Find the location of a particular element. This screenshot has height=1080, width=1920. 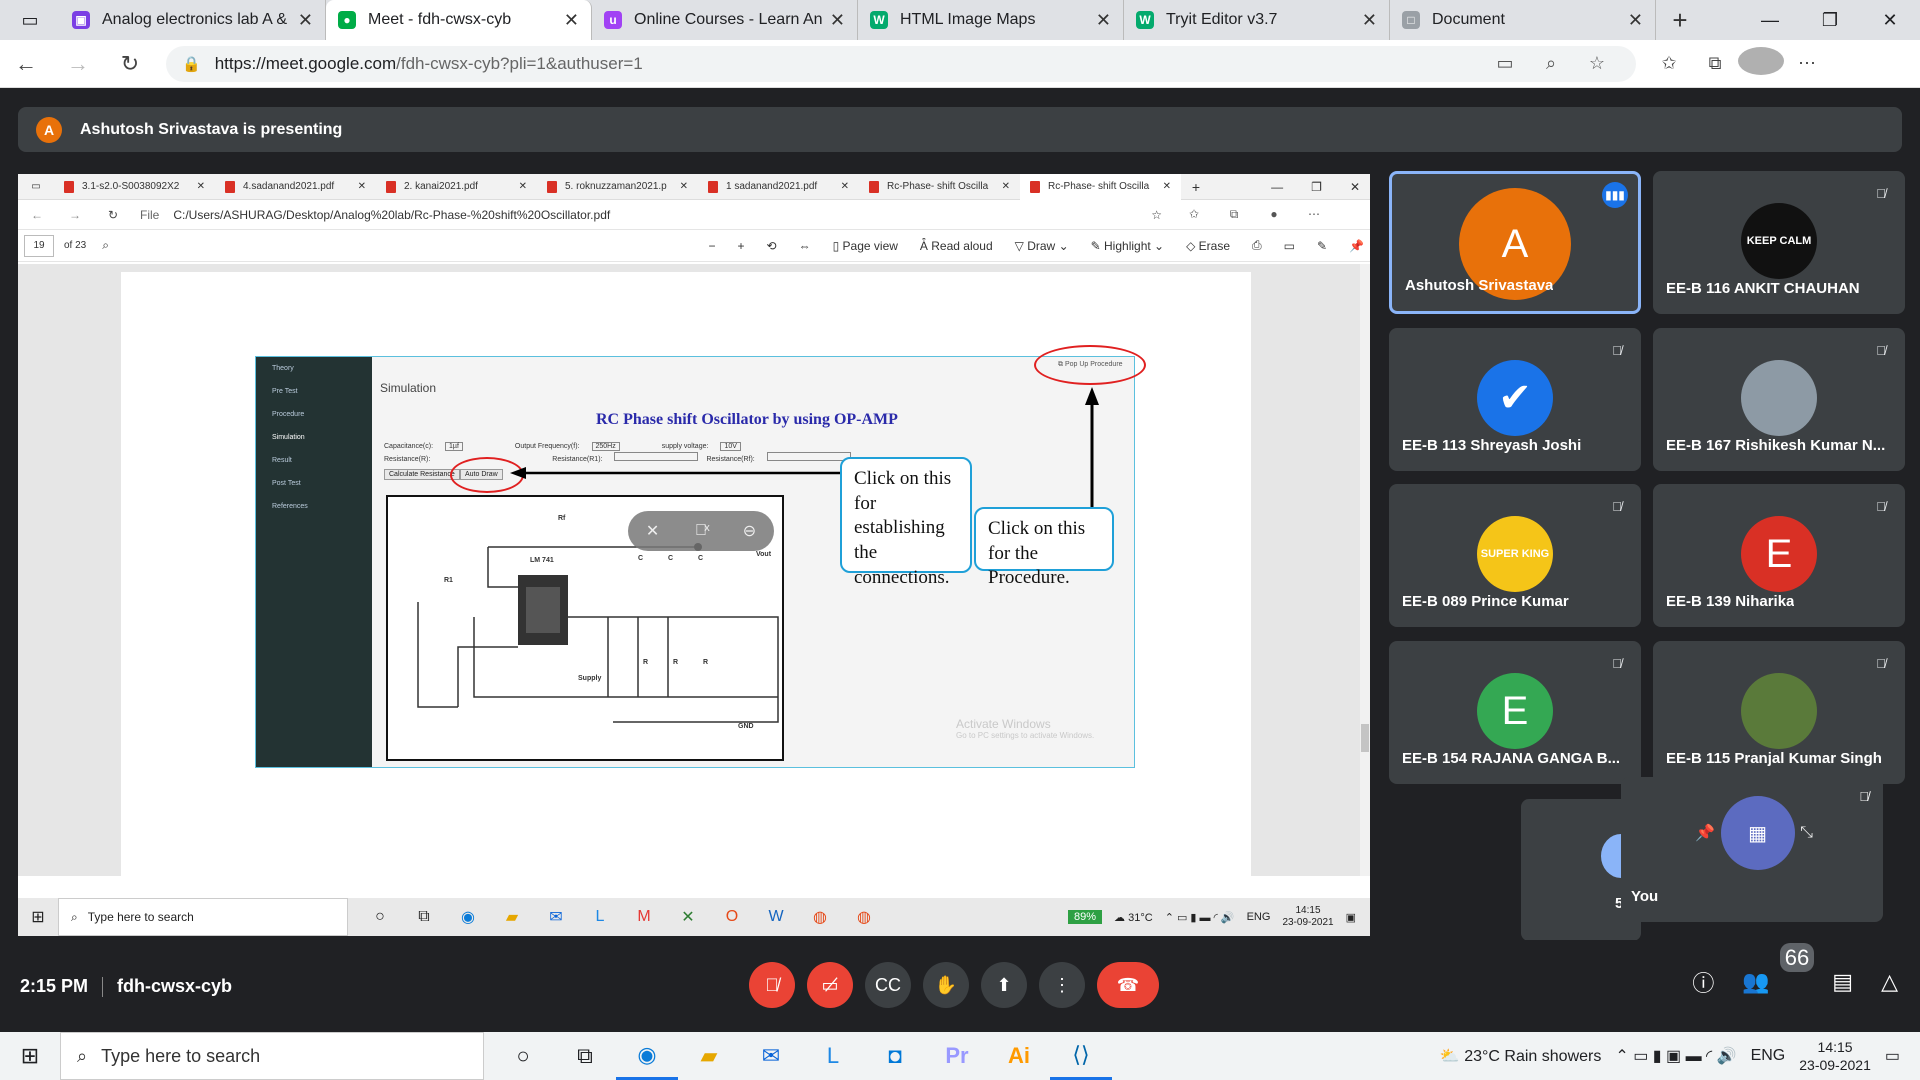

microphone-off-button: 🎙̸ is located at coordinates (772, 985).